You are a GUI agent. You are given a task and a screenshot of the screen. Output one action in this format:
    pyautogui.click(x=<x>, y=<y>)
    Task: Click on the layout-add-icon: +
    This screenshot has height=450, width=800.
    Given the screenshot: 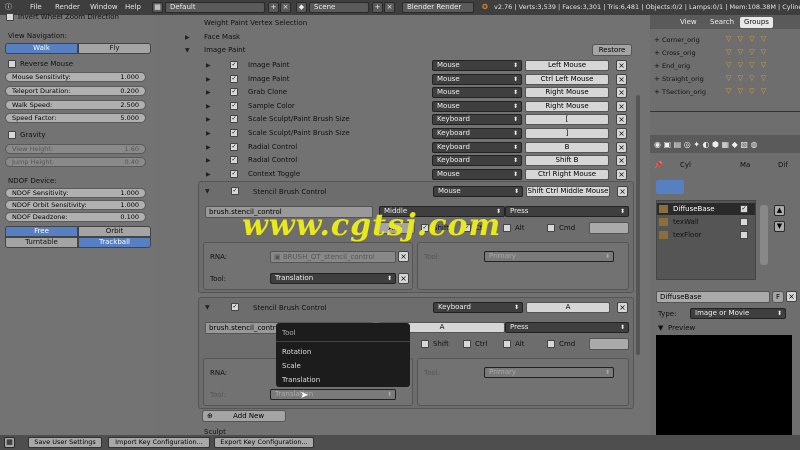 What is the action you would take?
    pyautogui.click(x=273, y=7)
    